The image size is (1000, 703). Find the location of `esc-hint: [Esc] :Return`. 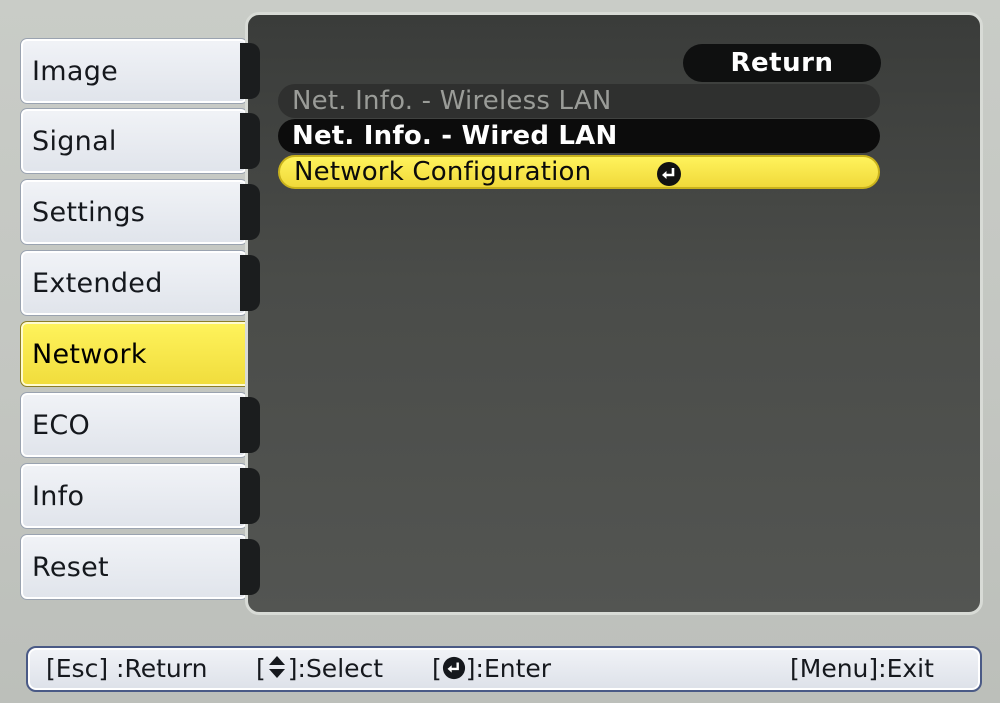

esc-hint: [Esc] :Return is located at coordinates (126, 669).